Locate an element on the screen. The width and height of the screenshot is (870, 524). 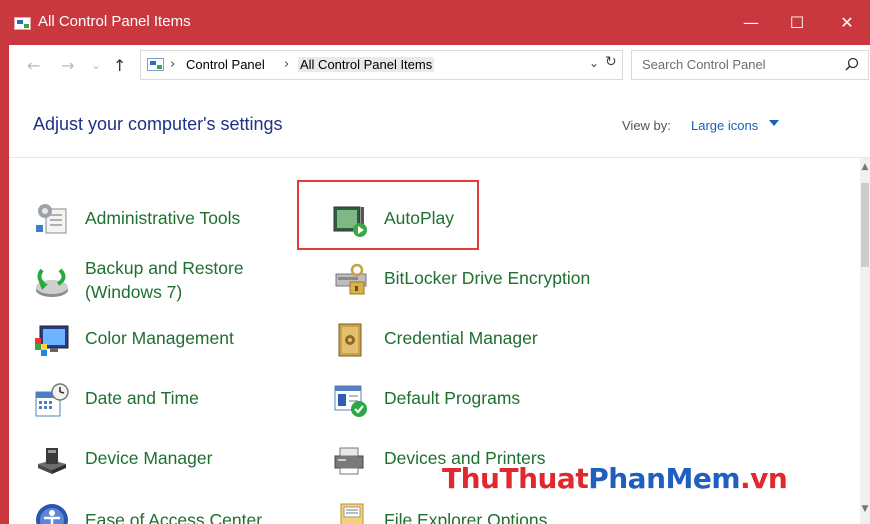
item-file-explorer-options: File Explorer Options is located at coordinates (463, 513).